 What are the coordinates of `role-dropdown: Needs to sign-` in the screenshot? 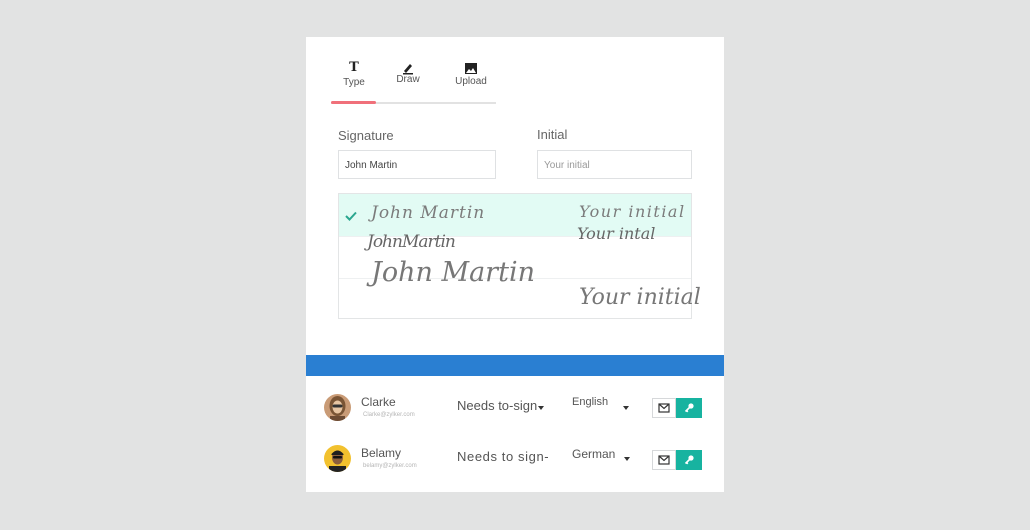 It's located at (503, 456).